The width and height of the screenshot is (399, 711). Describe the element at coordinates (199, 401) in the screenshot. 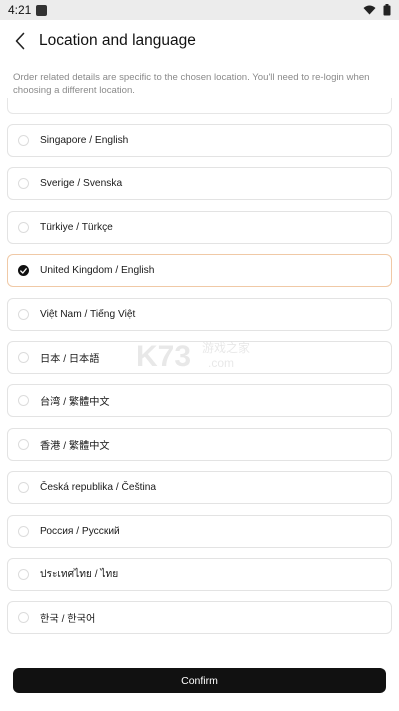

I see `option-item: 台湾 / 繁體中文` at that location.